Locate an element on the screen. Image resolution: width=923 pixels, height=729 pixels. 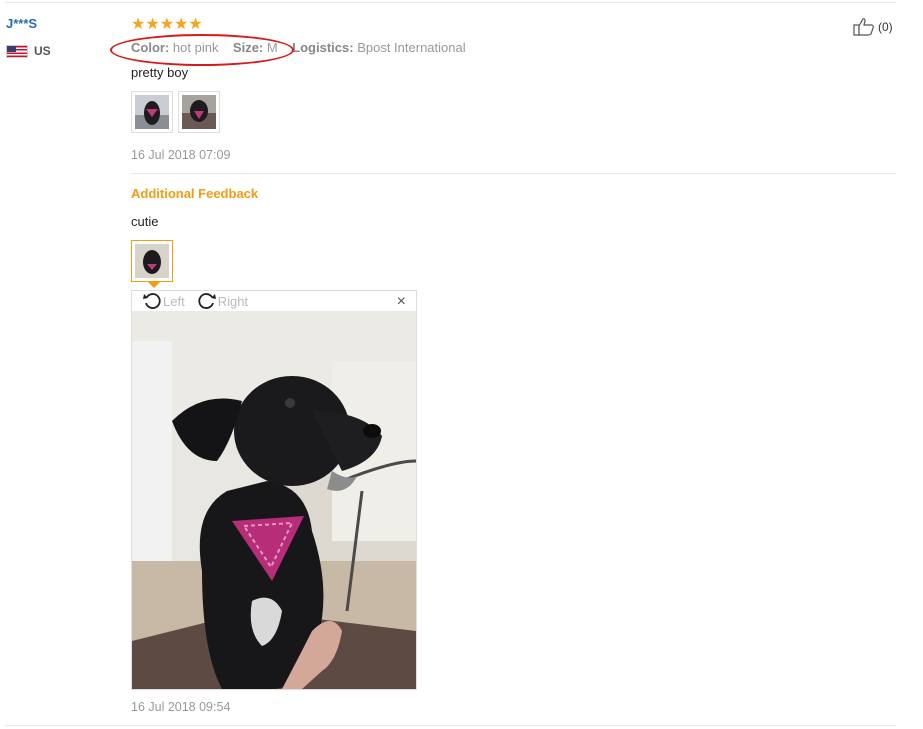
helpful-button: (0) is located at coordinates (873, 27).